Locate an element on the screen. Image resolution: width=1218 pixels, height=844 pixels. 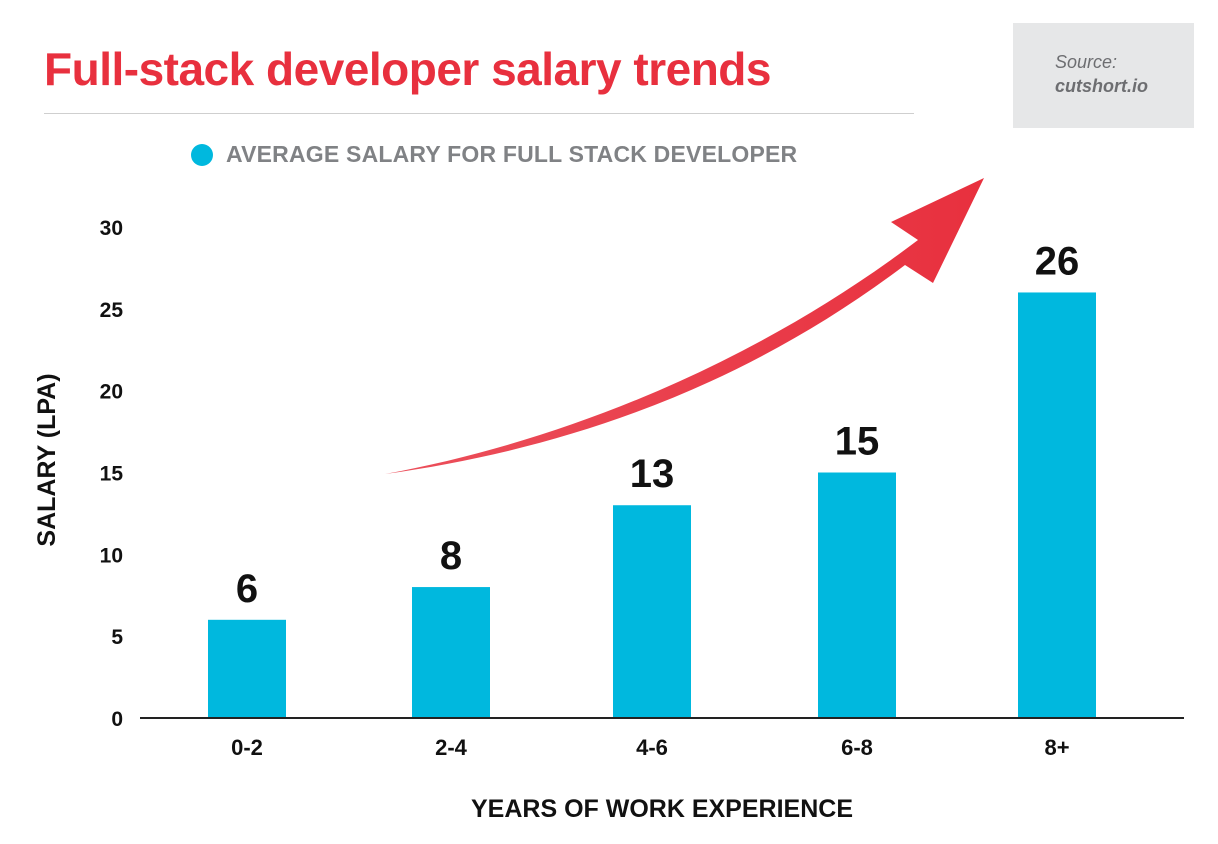
y-tick-label: 30 is located at coordinates (111, 228).